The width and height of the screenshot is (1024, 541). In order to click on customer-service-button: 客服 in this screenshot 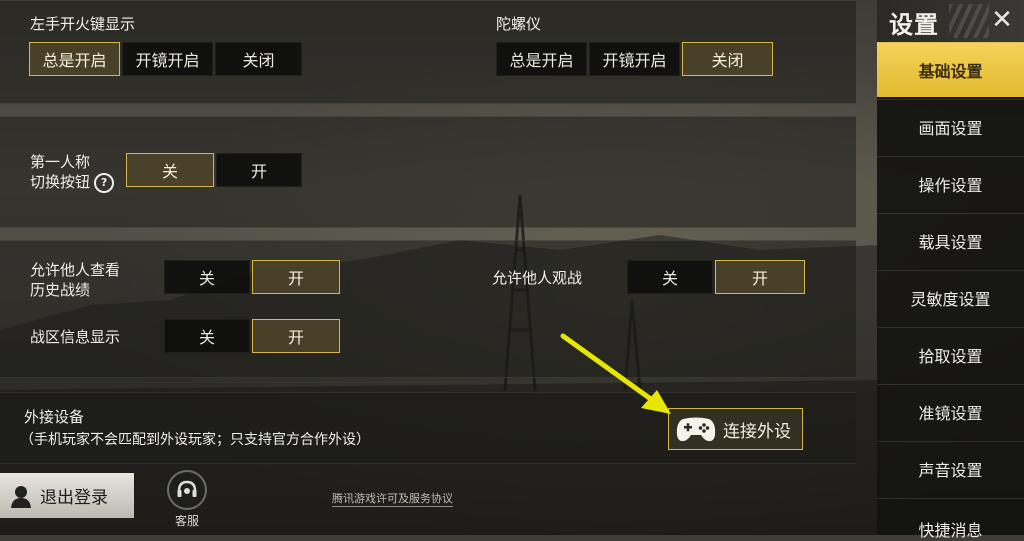, I will do `click(187, 499)`.